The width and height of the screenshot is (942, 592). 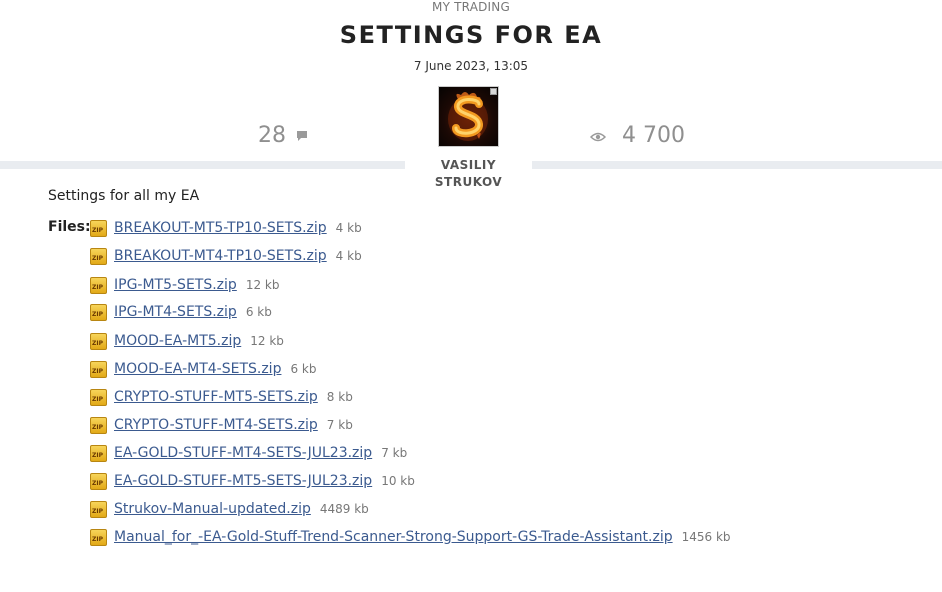 What do you see at coordinates (177, 341) in the screenshot?
I see `file-download-link: MOOD-EA-MT5.zip` at bounding box center [177, 341].